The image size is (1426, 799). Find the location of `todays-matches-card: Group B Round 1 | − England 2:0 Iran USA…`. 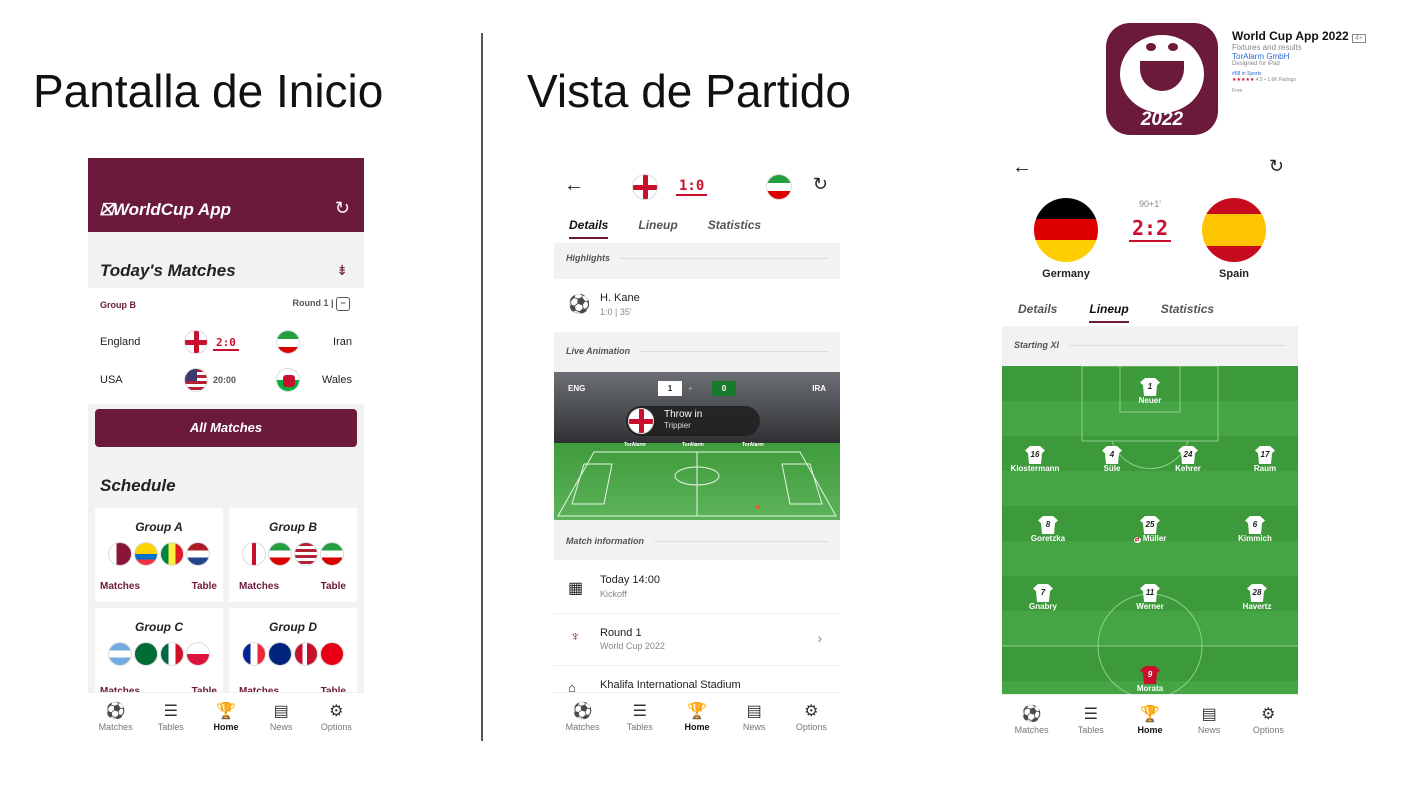

todays-matches-card: Group B Round 1 | − England 2:0 Iran USA… is located at coordinates (226, 346).